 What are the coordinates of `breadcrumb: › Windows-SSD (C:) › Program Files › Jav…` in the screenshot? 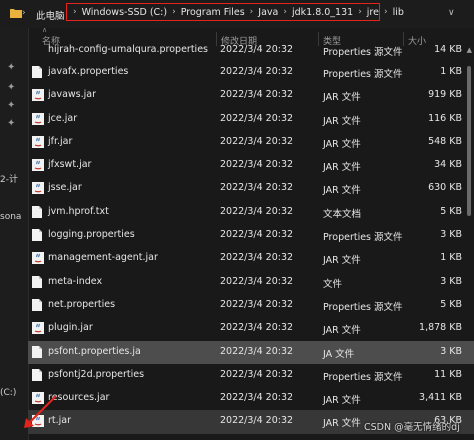 It's located at (235, 12).